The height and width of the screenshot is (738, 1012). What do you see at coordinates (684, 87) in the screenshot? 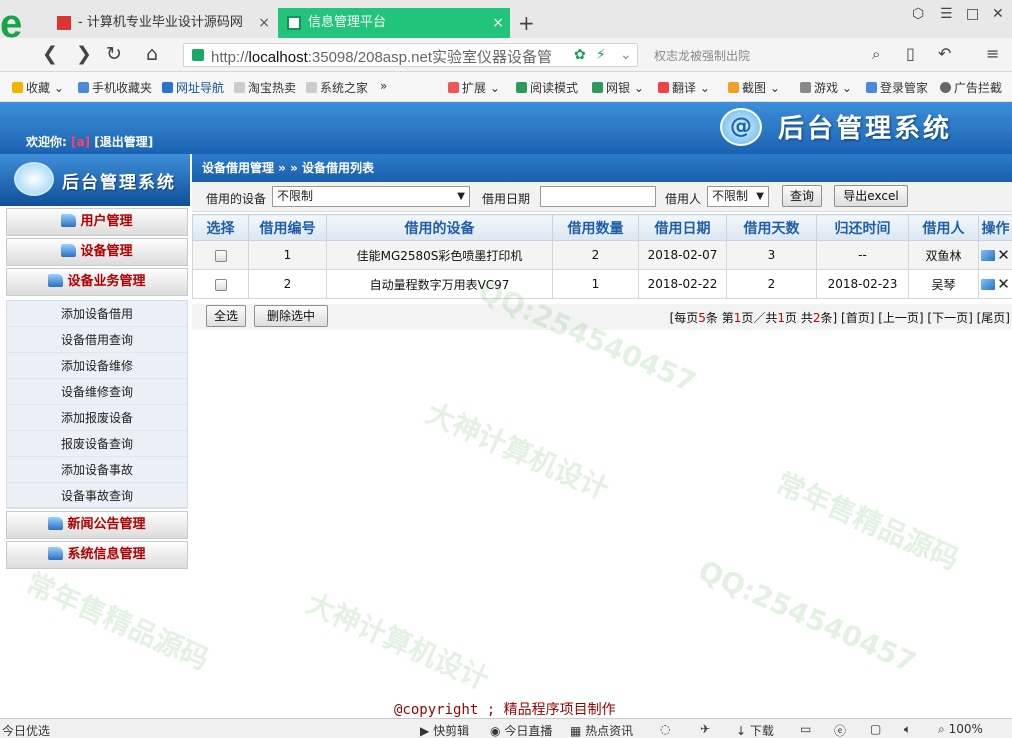
I see `bookmark-translate: 翻译 ⌄` at bounding box center [684, 87].